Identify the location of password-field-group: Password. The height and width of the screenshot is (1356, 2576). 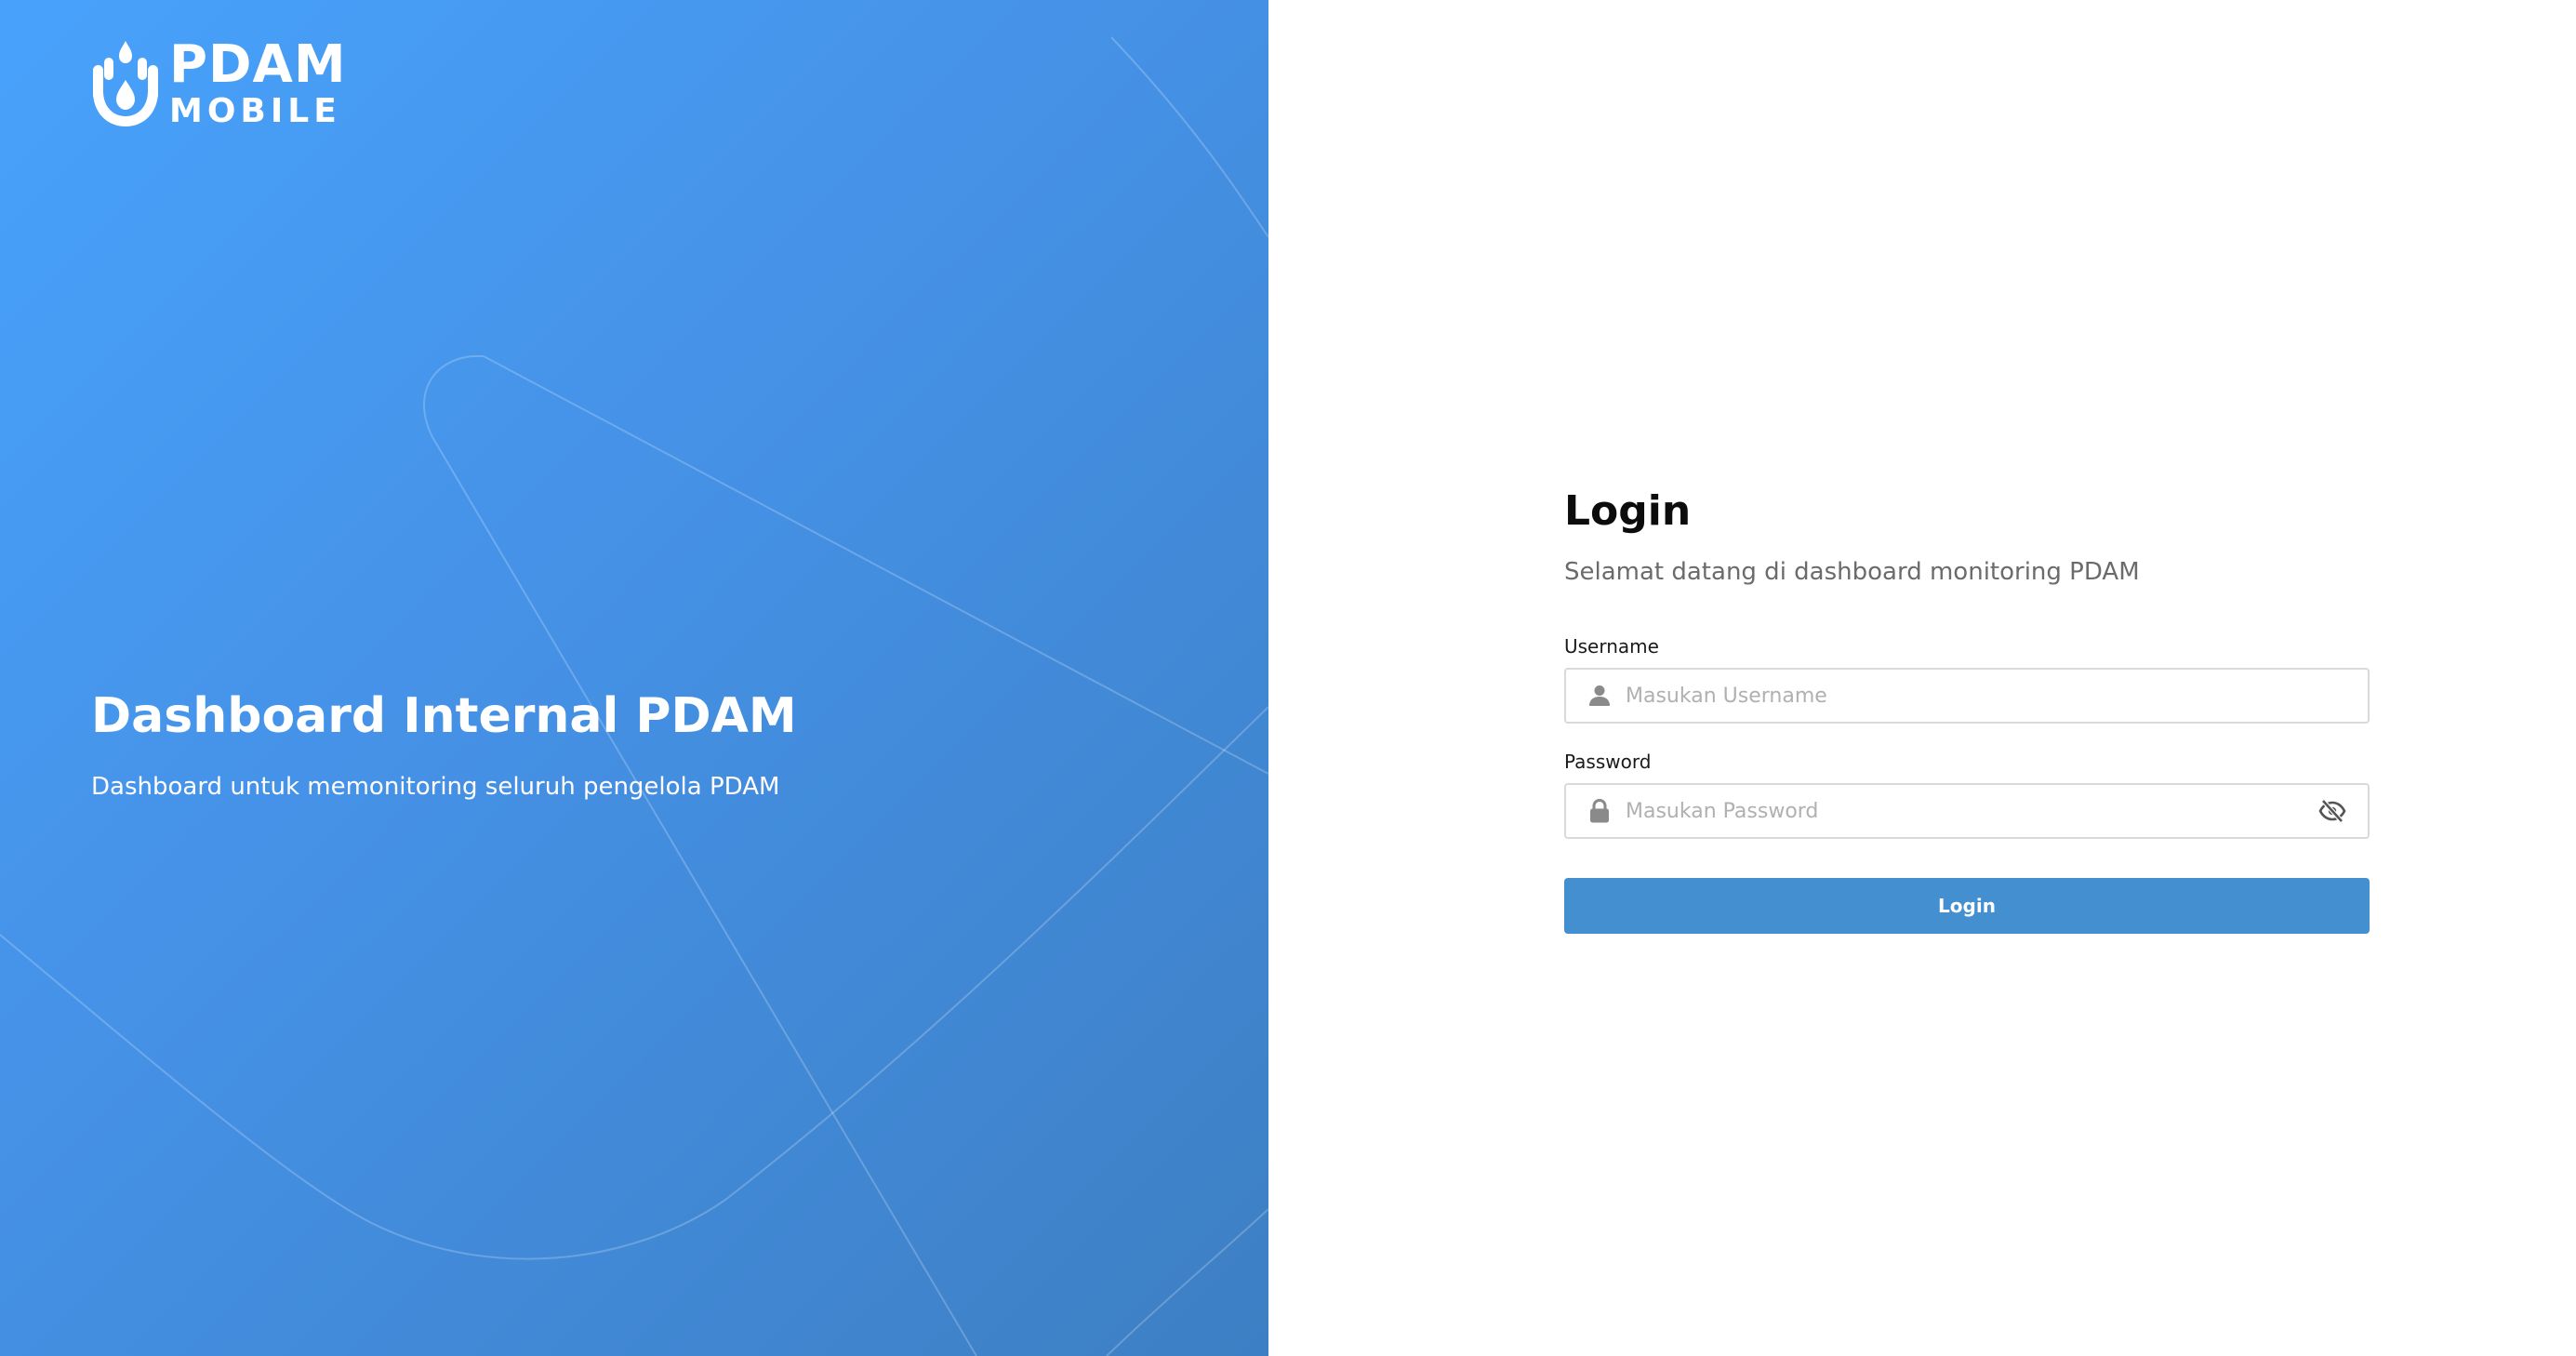
(1967, 794).